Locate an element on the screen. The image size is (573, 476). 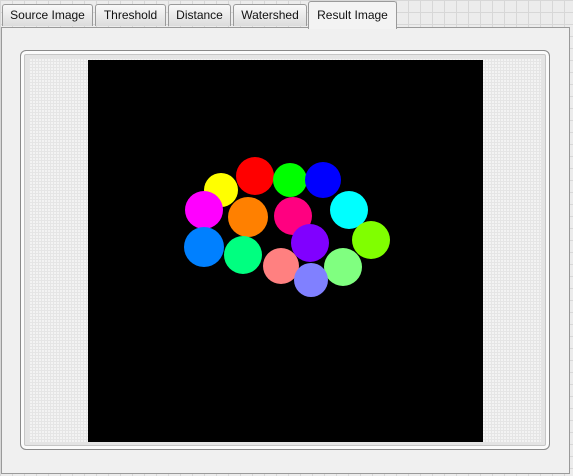
salmon-region is located at coordinates (281, 266).